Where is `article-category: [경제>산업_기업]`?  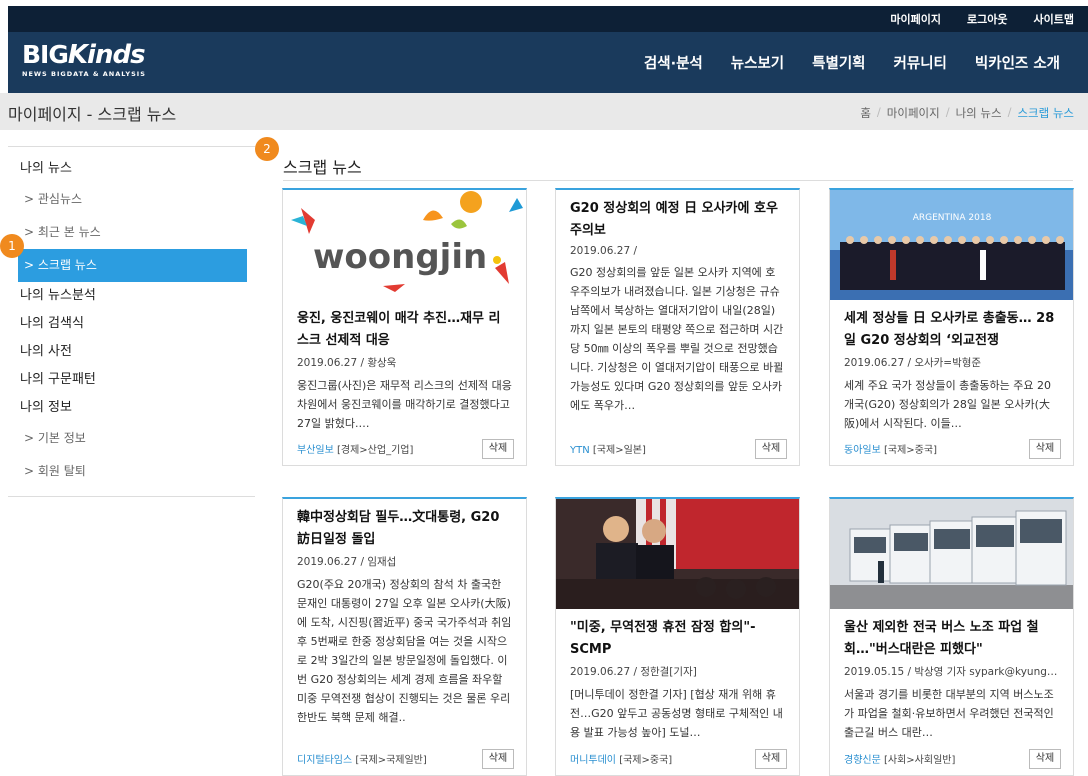 article-category: [경제>산업_기업] is located at coordinates (375, 450).